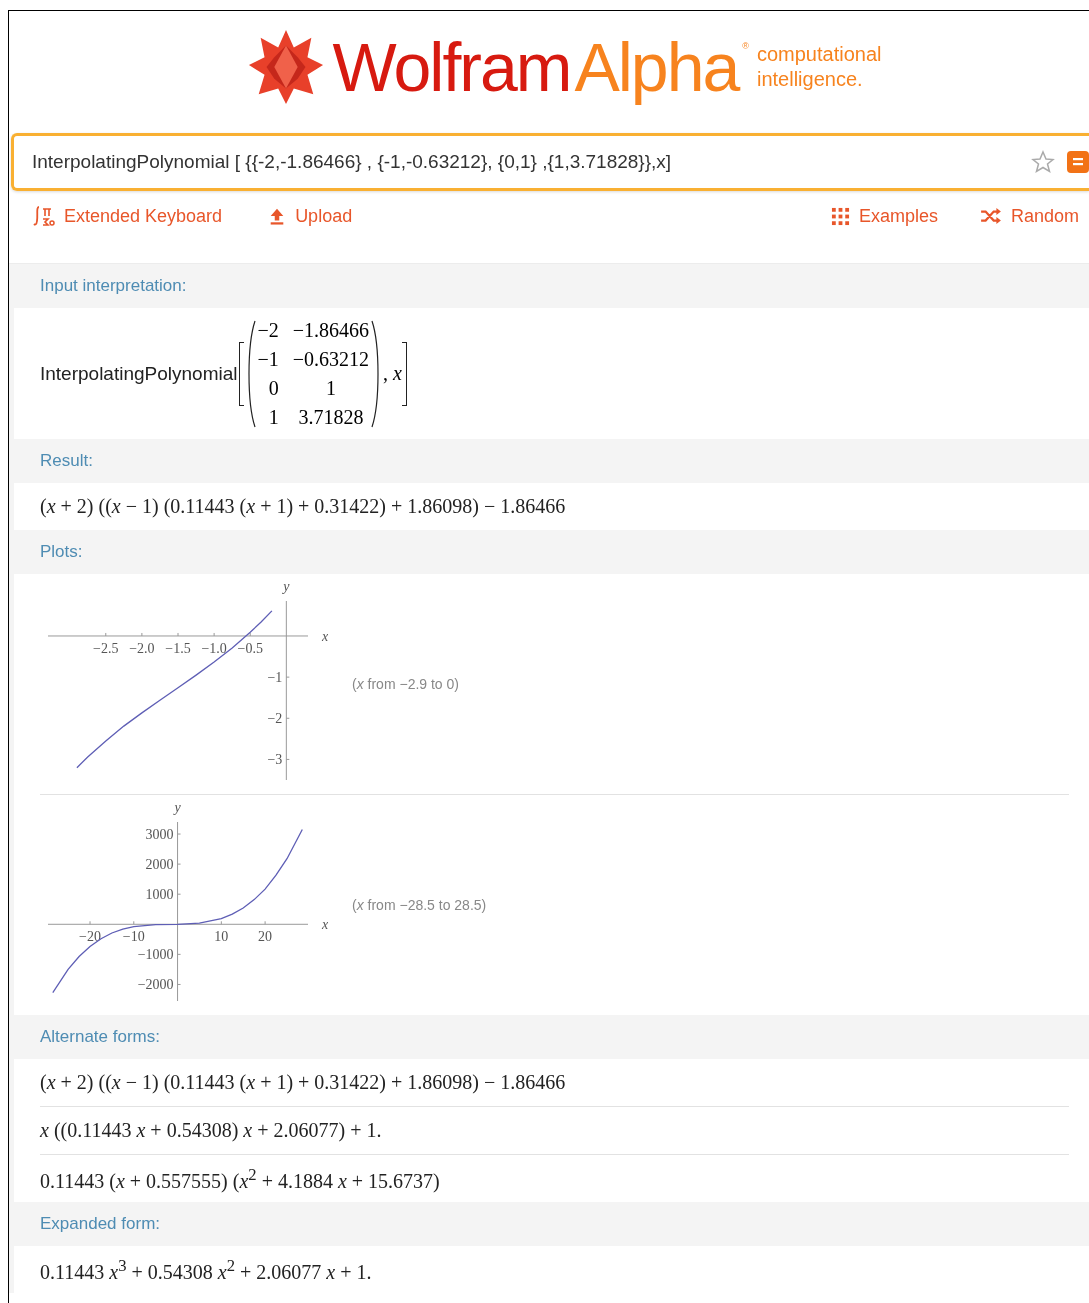 This screenshot has width=1089, height=1303. What do you see at coordinates (392, 373) in the screenshot?
I see `formula-text: , x` at bounding box center [392, 373].